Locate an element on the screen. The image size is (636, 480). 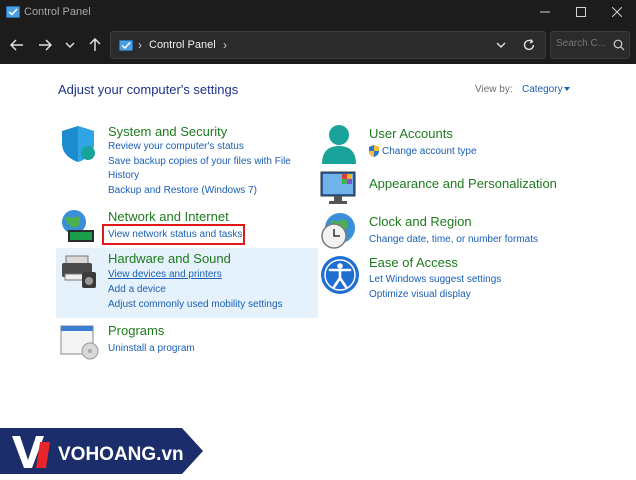
link-optimize-visual-display: Optimize visual display is located at coordinates (420, 294).